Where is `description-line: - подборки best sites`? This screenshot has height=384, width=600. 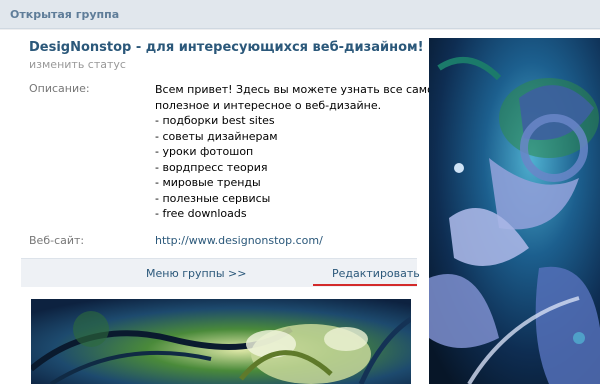 description-line: - подборки best sites is located at coordinates (215, 120).